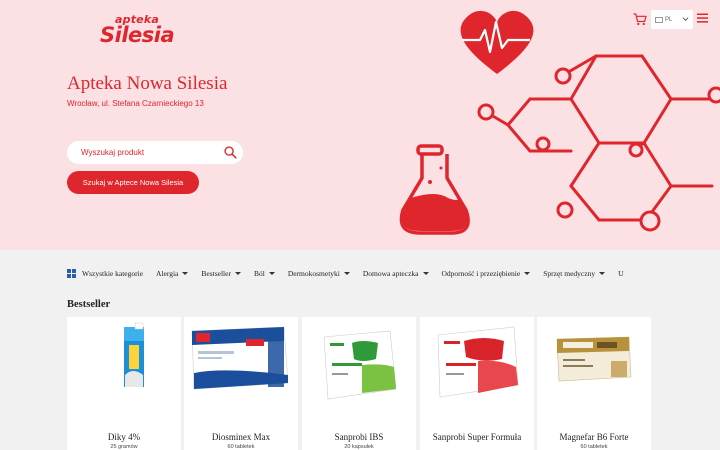  Describe the element at coordinates (259, 273) in the screenshot. I see `nav-item-label: Ból` at that location.